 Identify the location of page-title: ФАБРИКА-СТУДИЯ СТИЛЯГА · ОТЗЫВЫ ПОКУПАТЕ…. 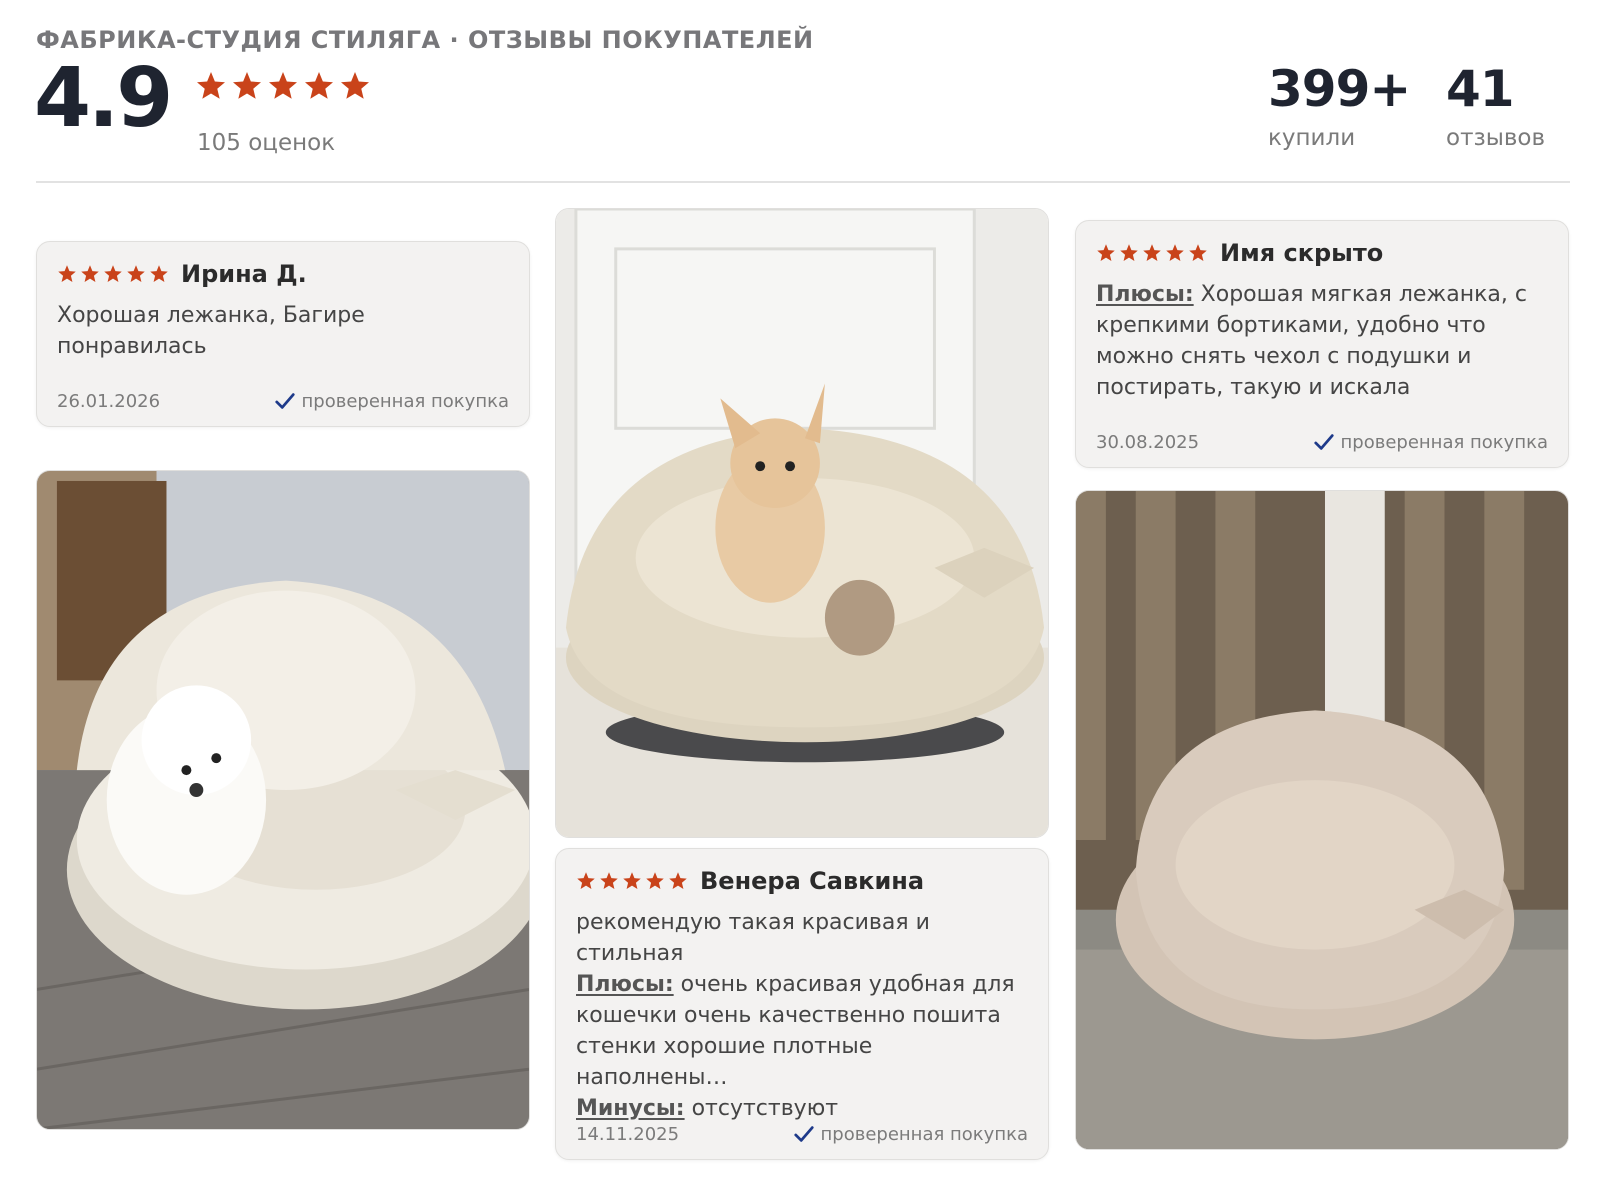
(425, 40).